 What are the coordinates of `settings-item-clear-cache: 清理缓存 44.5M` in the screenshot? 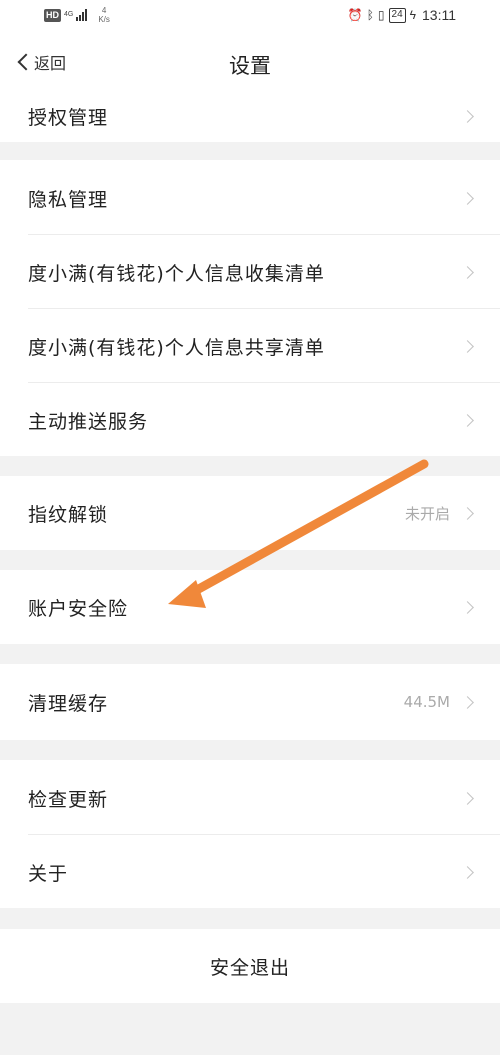 It's located at (250, 702).